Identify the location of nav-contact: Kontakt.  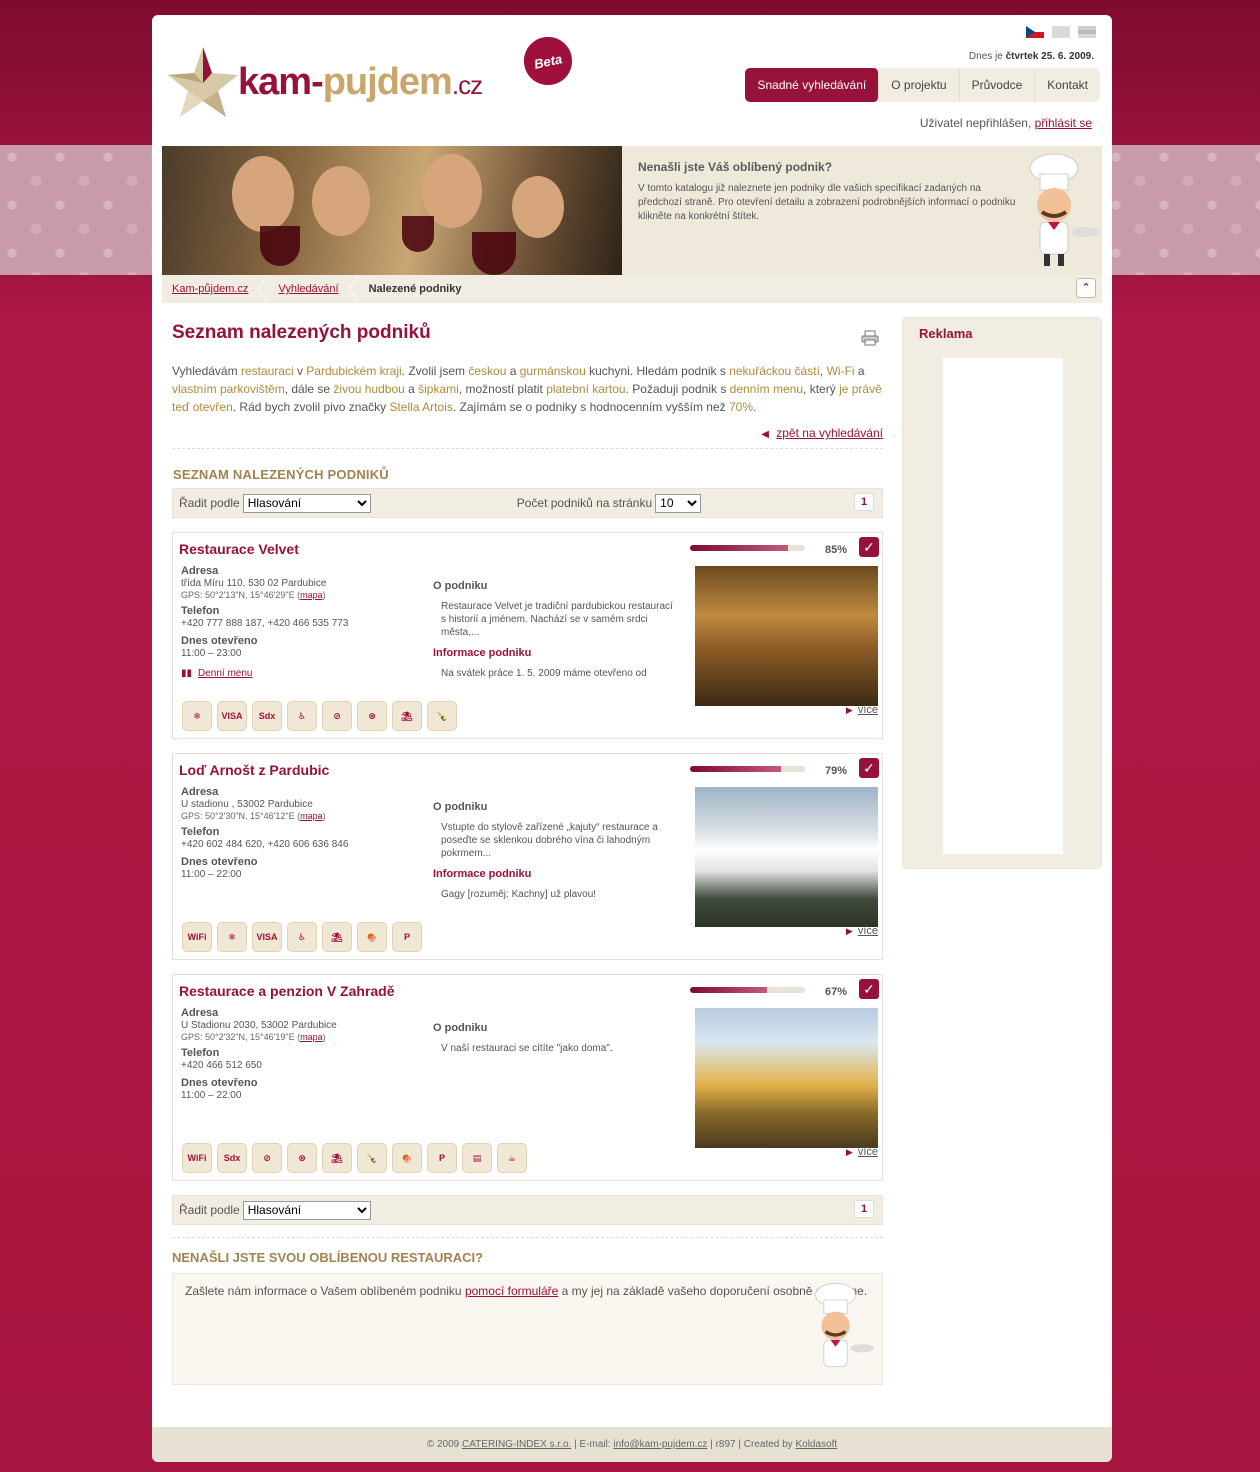
(1067, 85).